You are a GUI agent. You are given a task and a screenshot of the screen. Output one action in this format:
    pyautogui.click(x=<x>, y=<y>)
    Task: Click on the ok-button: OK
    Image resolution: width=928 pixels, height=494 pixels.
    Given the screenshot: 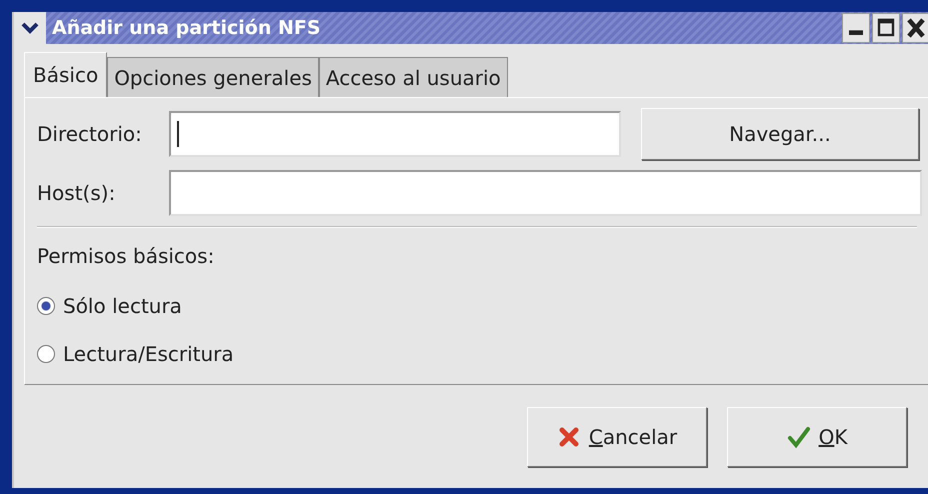 What is the action you would take?
    pyautogui.click(x=817, y=437)
    